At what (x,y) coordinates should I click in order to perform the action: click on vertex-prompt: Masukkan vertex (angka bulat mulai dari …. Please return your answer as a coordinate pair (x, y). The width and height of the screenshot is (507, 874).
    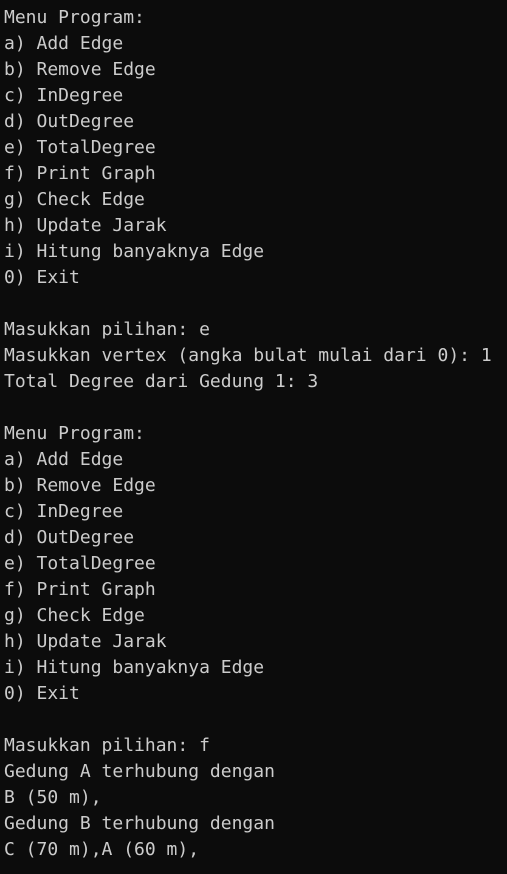
    Looking at the image, I should click on (248, 355).